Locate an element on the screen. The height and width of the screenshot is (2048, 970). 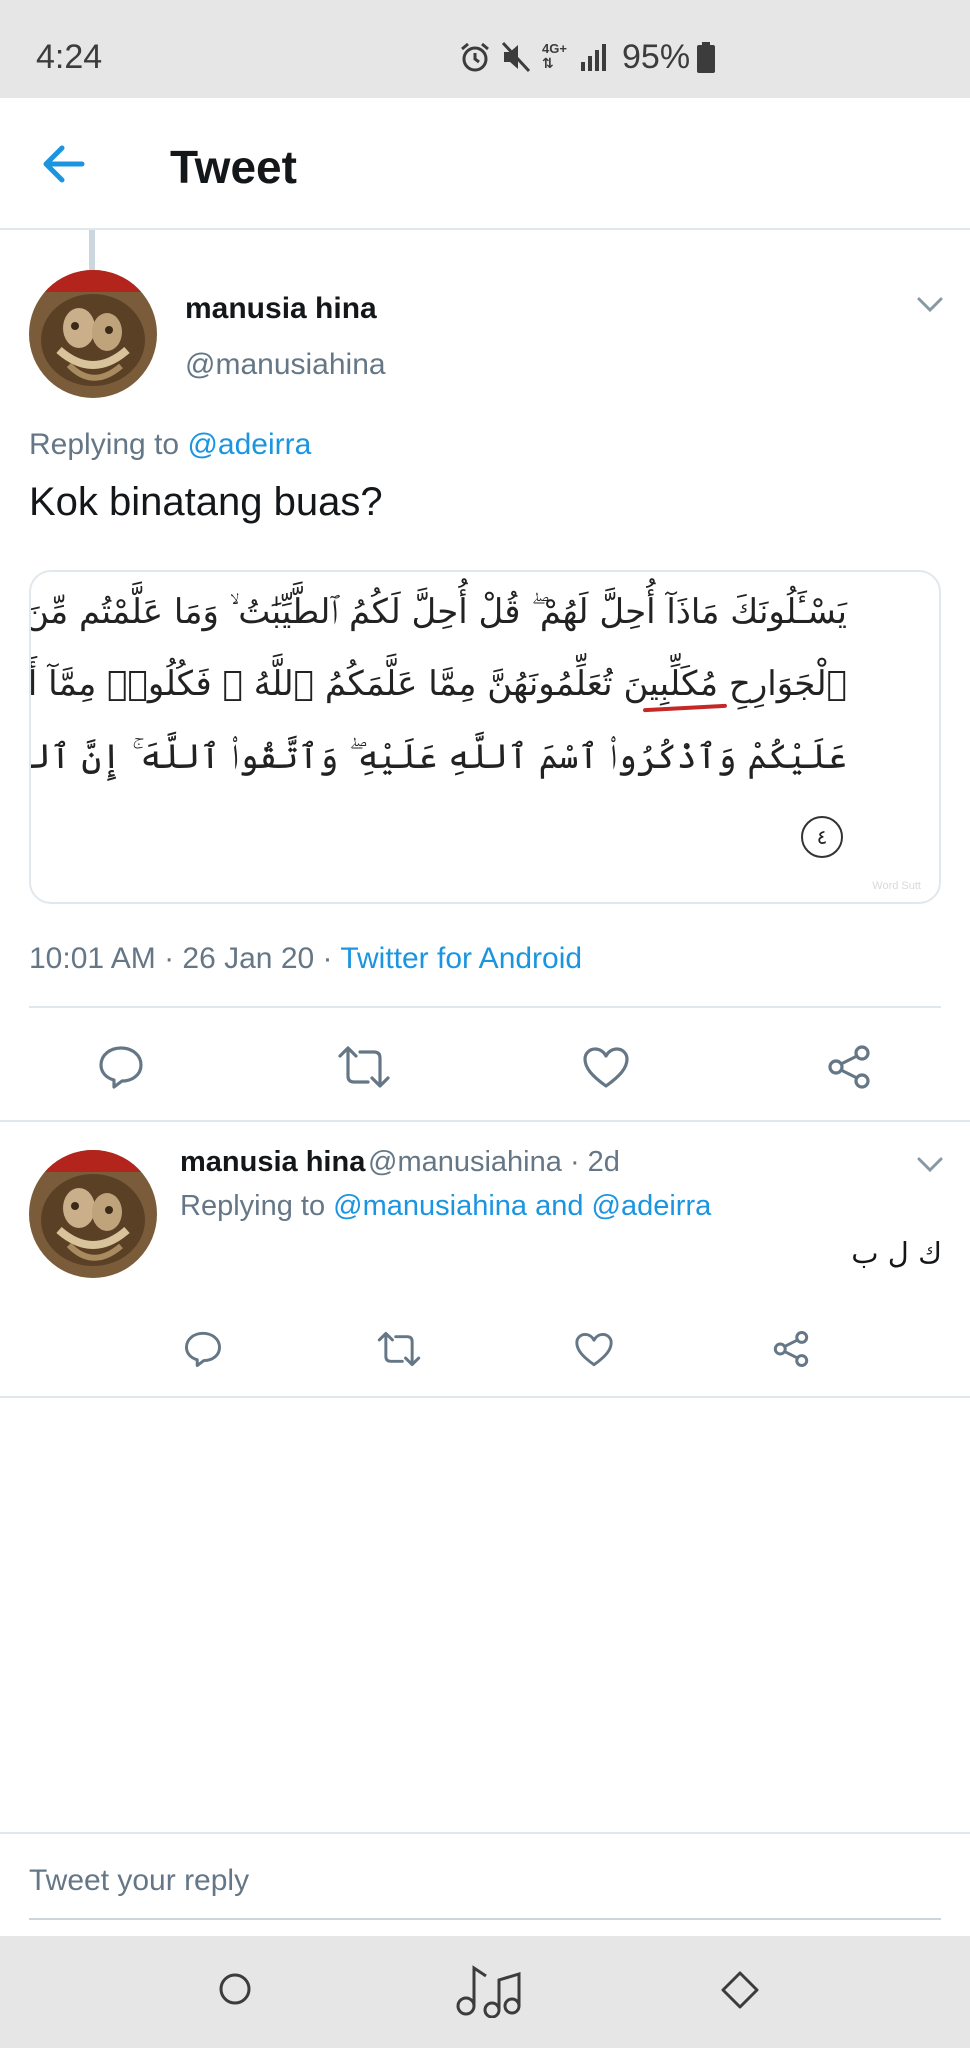
source-link: Twitter for Android is located at coordinates (461, 958).